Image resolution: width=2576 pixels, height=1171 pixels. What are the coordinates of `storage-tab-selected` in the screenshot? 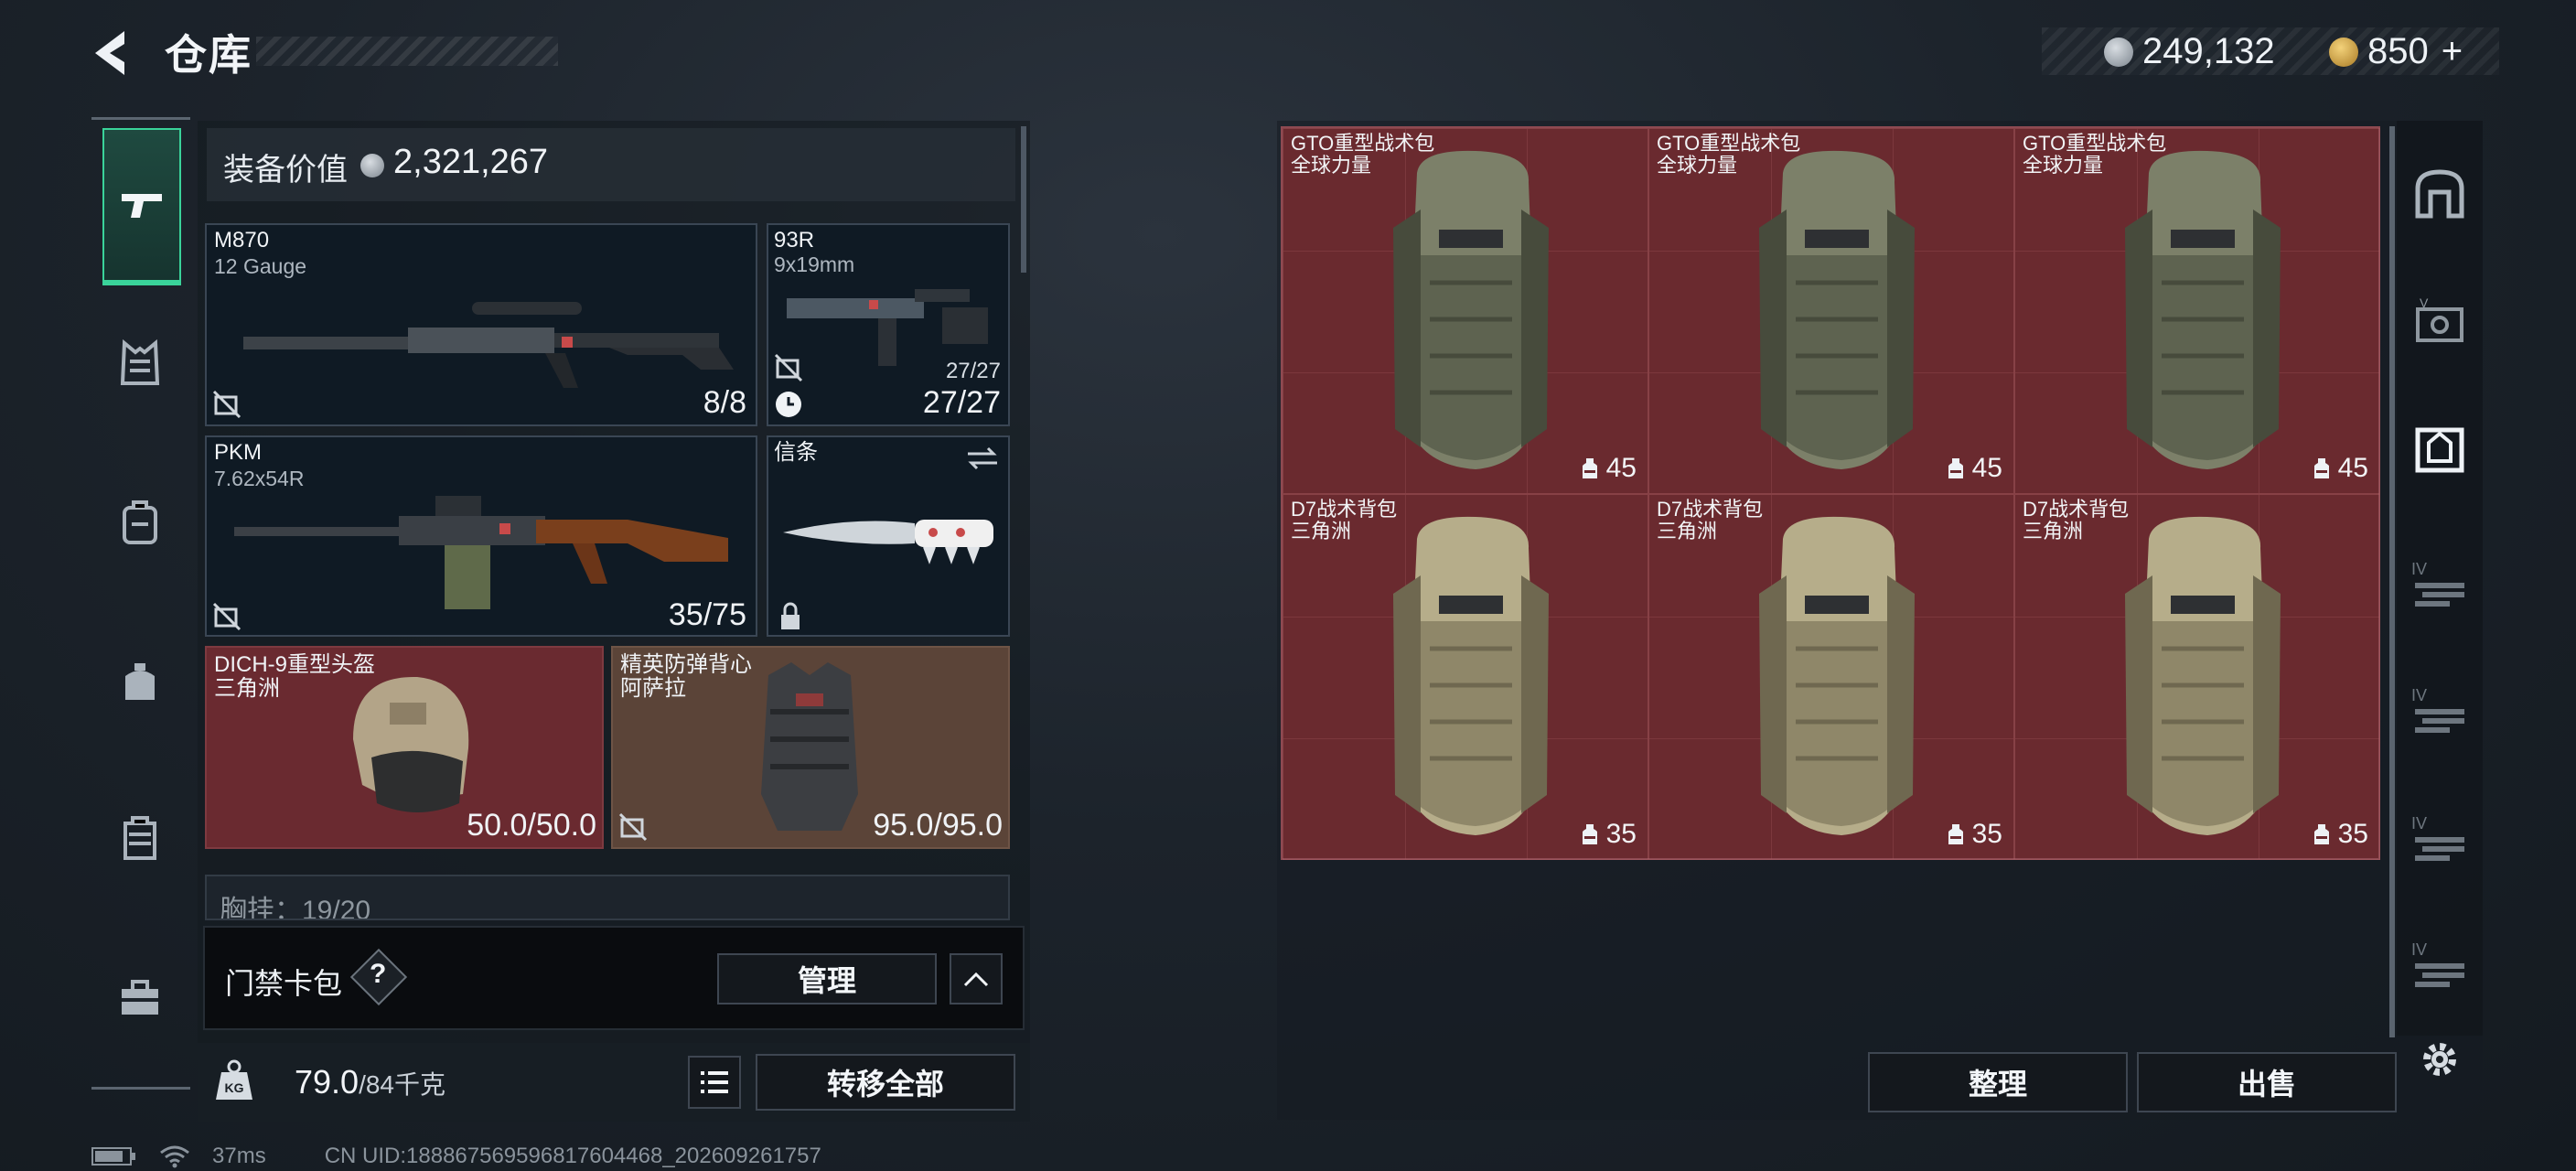 It's located at (2440, 450).